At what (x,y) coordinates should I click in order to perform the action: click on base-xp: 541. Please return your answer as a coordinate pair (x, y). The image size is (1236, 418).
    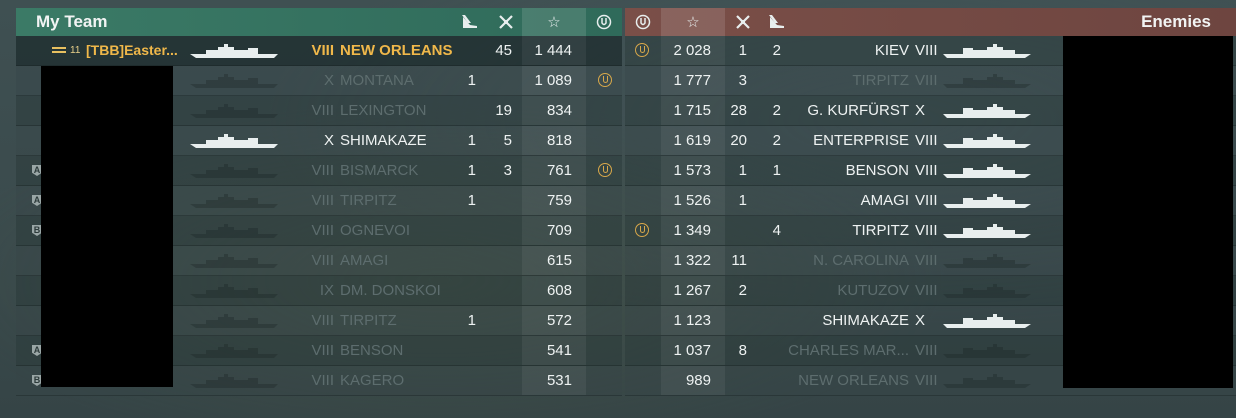
    Looking at the image, I should click on (554, 350).